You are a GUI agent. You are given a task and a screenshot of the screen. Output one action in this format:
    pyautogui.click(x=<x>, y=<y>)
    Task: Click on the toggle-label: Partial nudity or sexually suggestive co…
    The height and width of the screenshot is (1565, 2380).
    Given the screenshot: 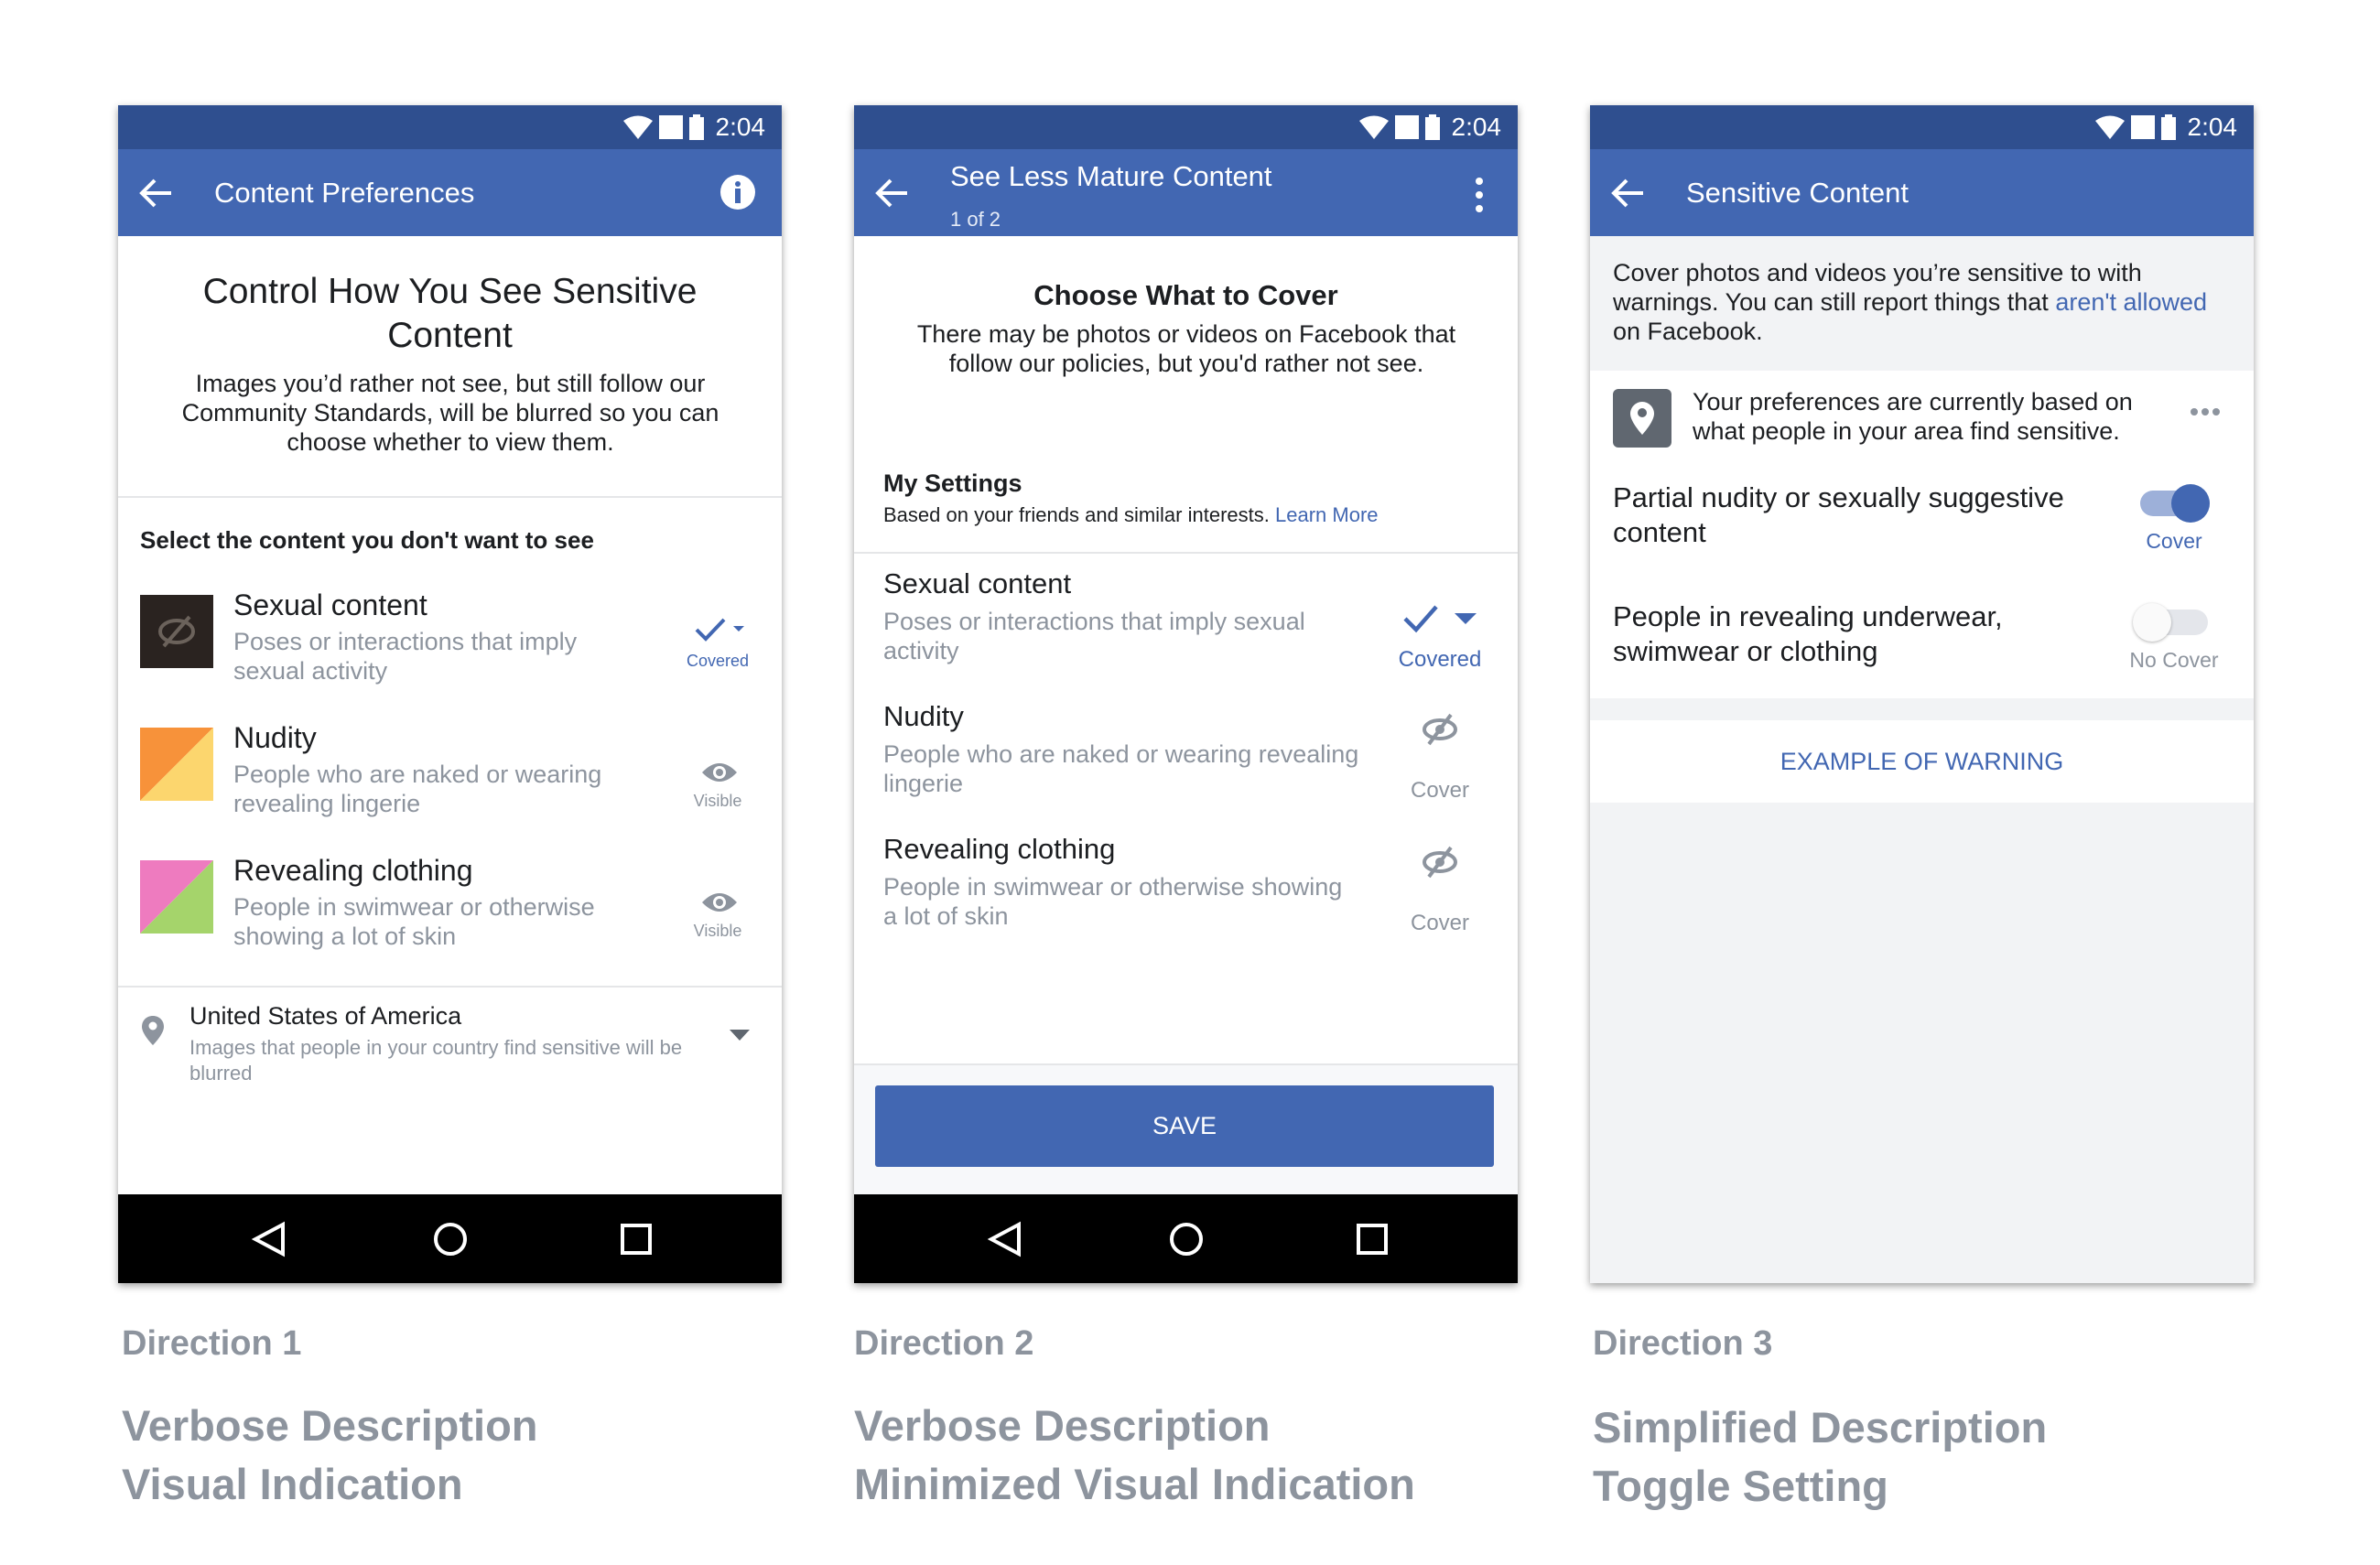 What is the action you would take?
    pyautogui.click(x=1838, y=514)
    